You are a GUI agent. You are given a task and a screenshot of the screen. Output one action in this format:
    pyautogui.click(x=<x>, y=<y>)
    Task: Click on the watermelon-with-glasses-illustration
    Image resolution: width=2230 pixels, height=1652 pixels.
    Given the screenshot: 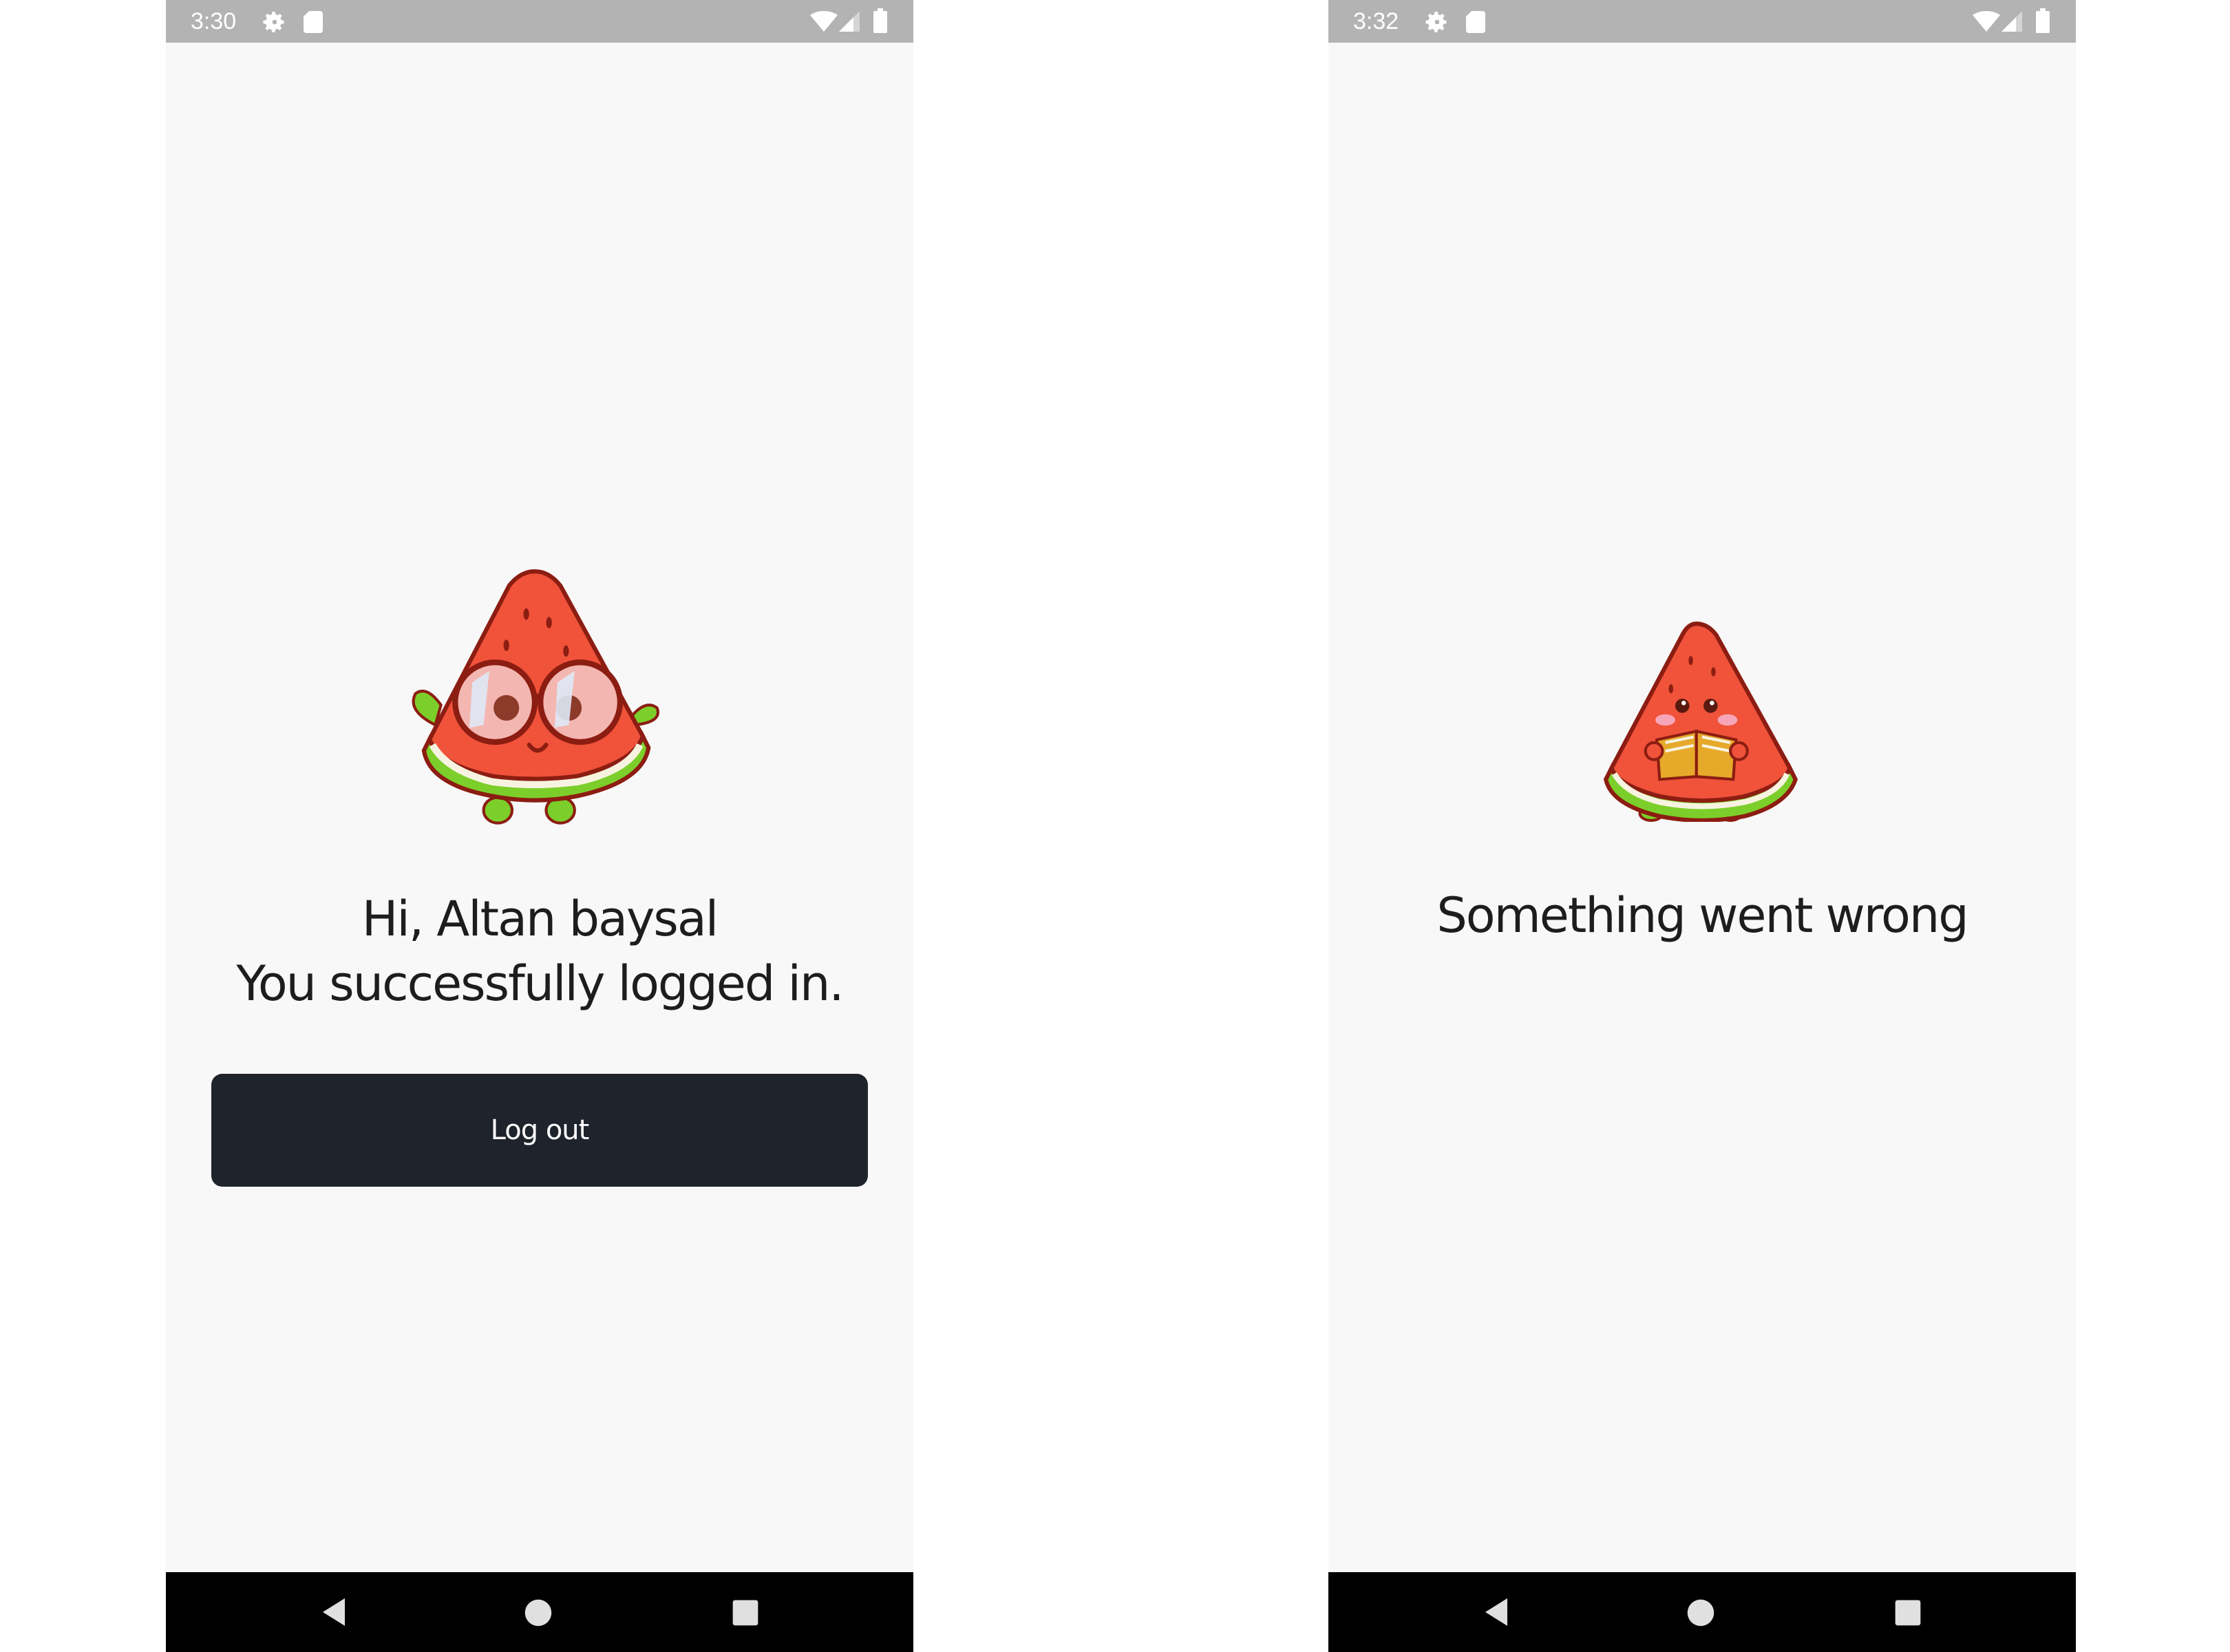 What is the action you would take?
    pyautogui.click(x=535, y=697)
    